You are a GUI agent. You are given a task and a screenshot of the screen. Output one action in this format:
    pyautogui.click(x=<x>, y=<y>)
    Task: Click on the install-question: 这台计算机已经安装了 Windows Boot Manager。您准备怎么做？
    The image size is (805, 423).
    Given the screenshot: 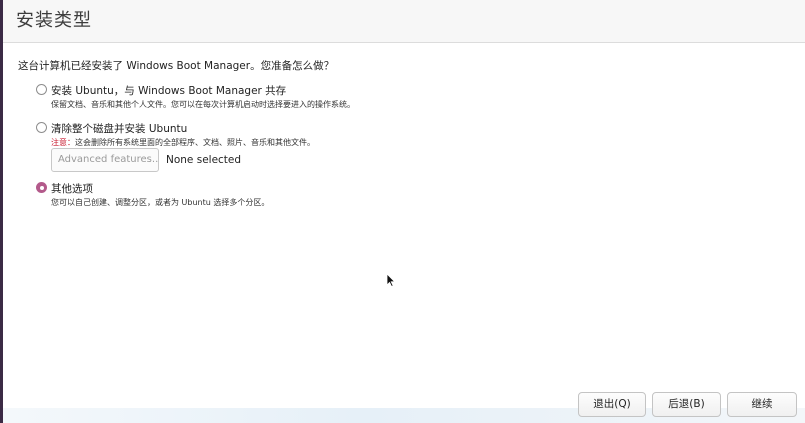 What is the action you would take?
    pyautogui.click(x=176, y=66)
    